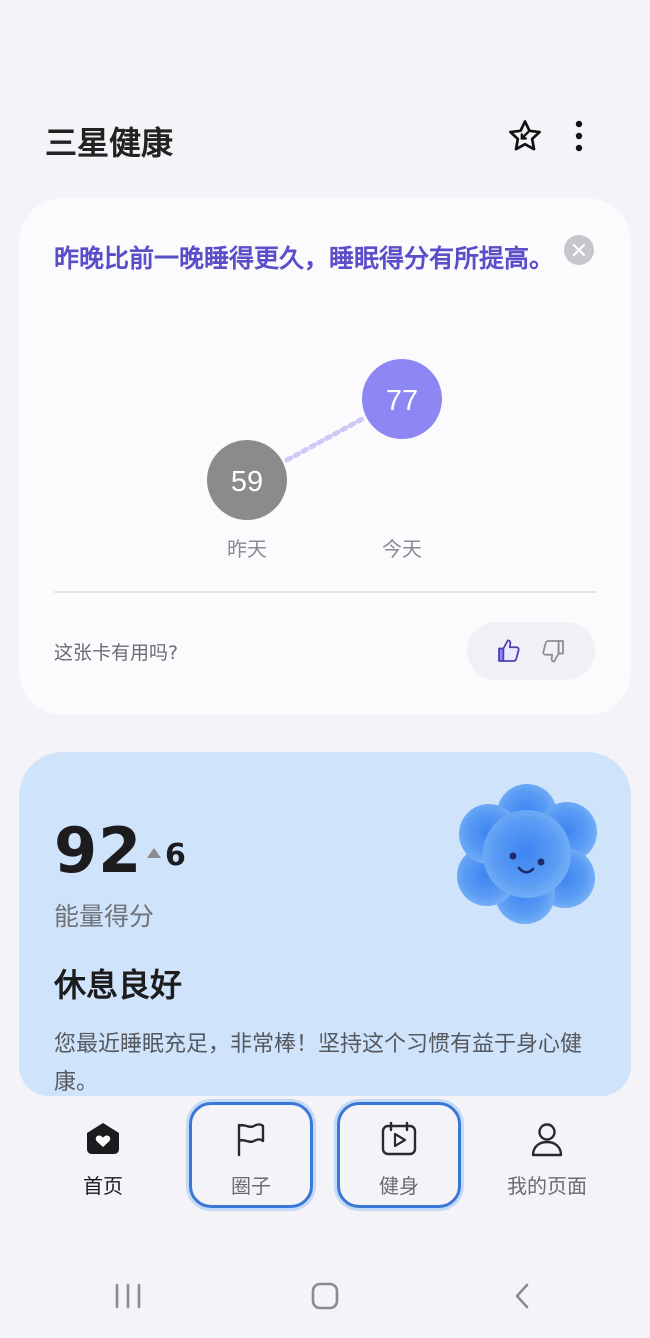 This screenshot has width=650, height=1338. What do you see at coordinates (522, 1296) in the screenshot?
I see `back-button-icon` at bounding box center [522, 1296].